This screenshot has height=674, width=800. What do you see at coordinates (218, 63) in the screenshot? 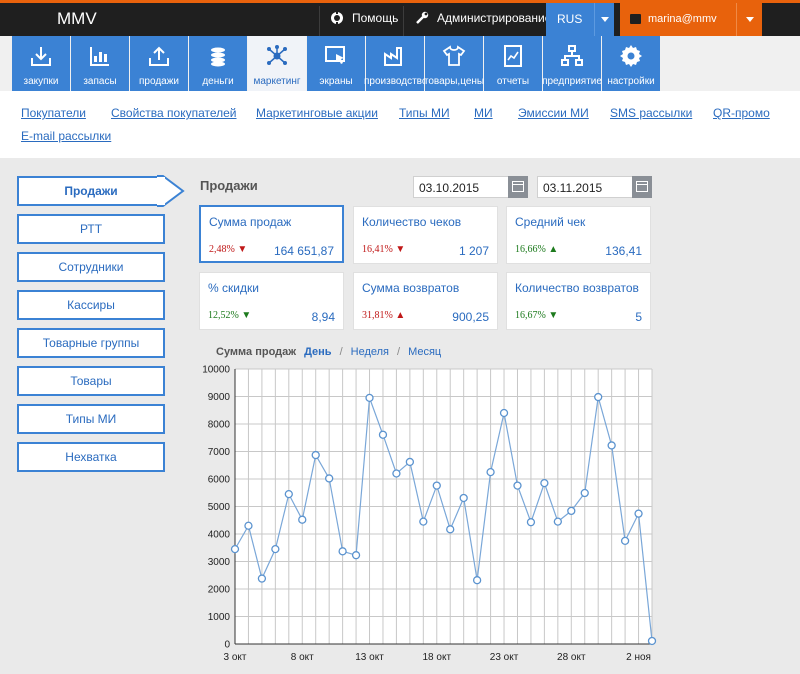
I see `nav-item-3: деньги` at bounding box center [218, 63].